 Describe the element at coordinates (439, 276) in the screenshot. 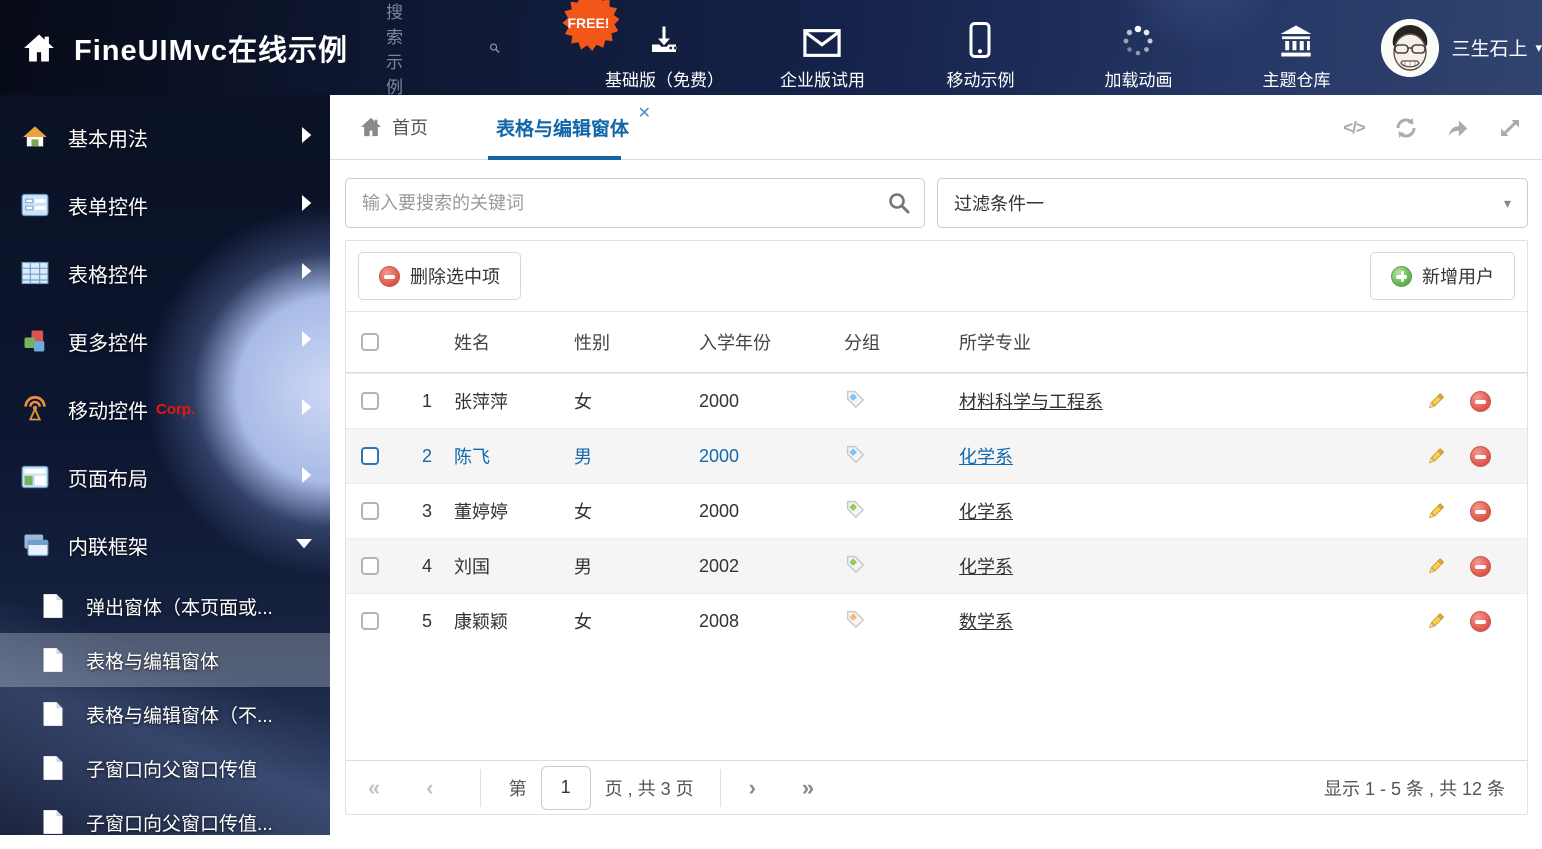

I see `delete-selected-button: 删除选中项` at that location.